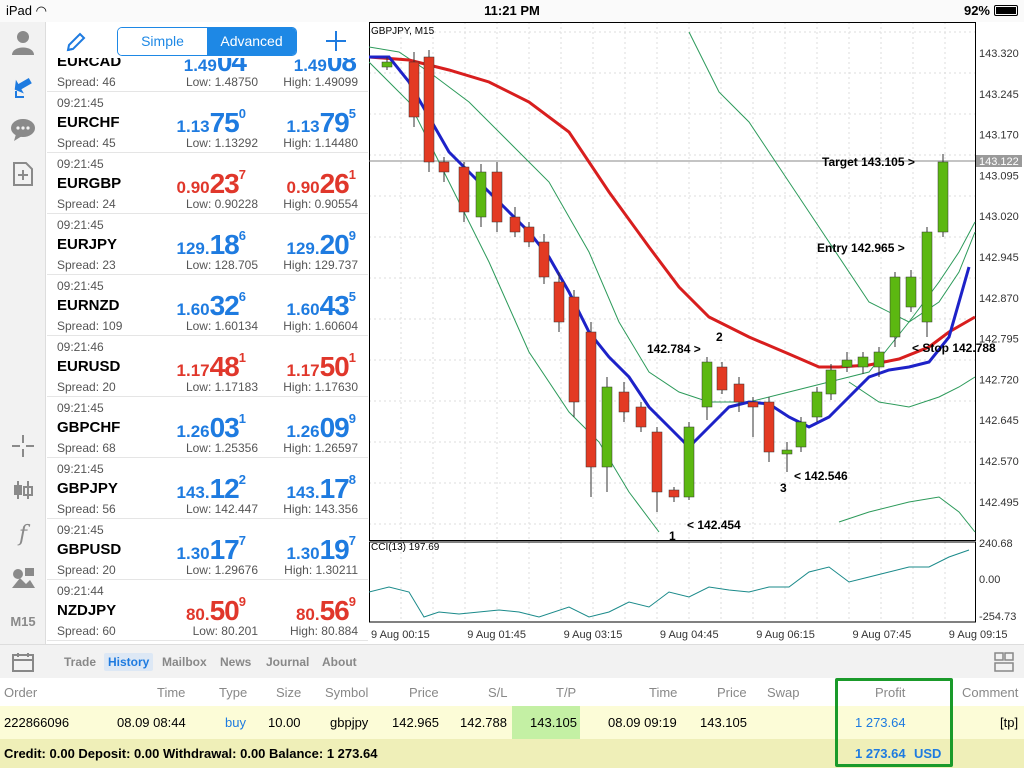 The height and width of the screenshot is (768, 1024). I want to click on quote-symbol: EURCAD, so click(89, 64).